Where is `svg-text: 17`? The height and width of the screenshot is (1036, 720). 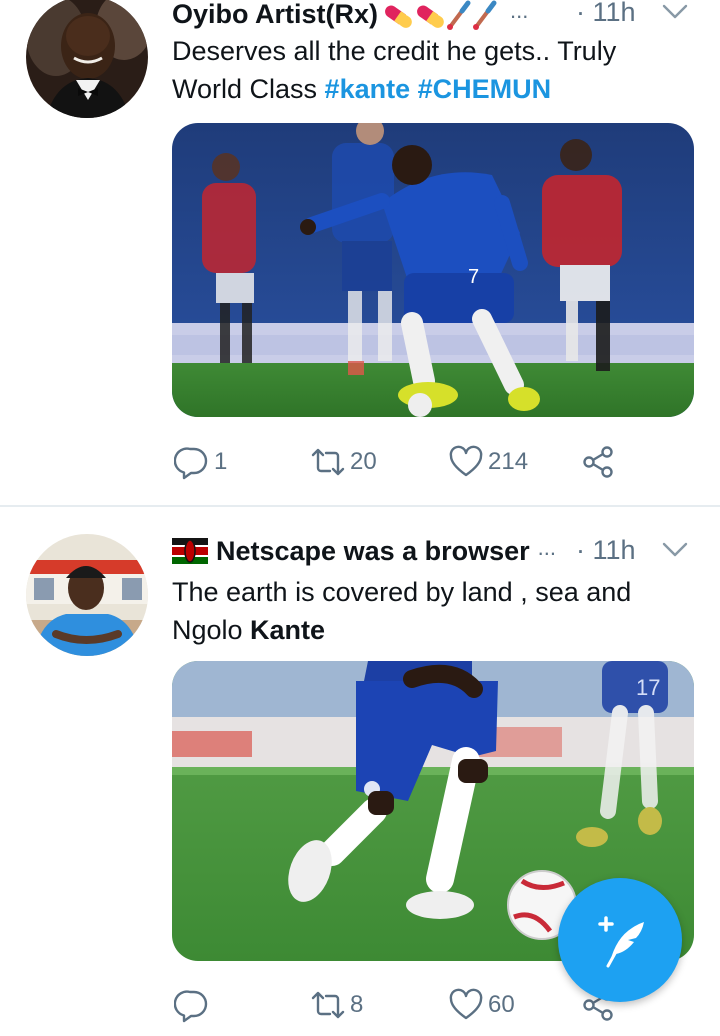
svg-text: 17 is located at coordinates (648, 687).